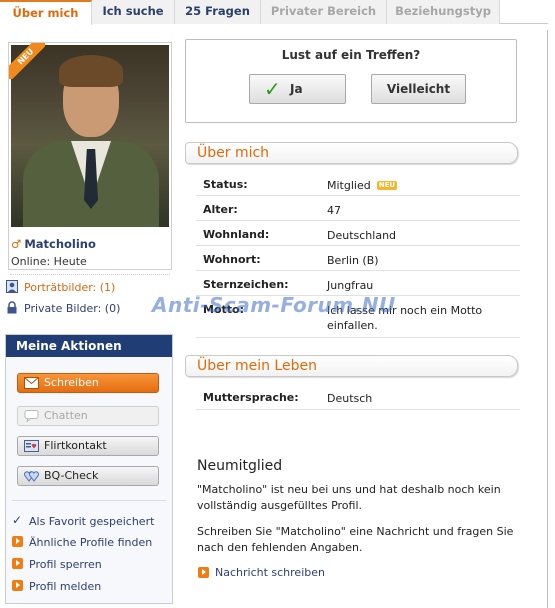 This screenshot has height=608, width=555. I want to click on new-corner-badge: NEU, so click(27, 61).